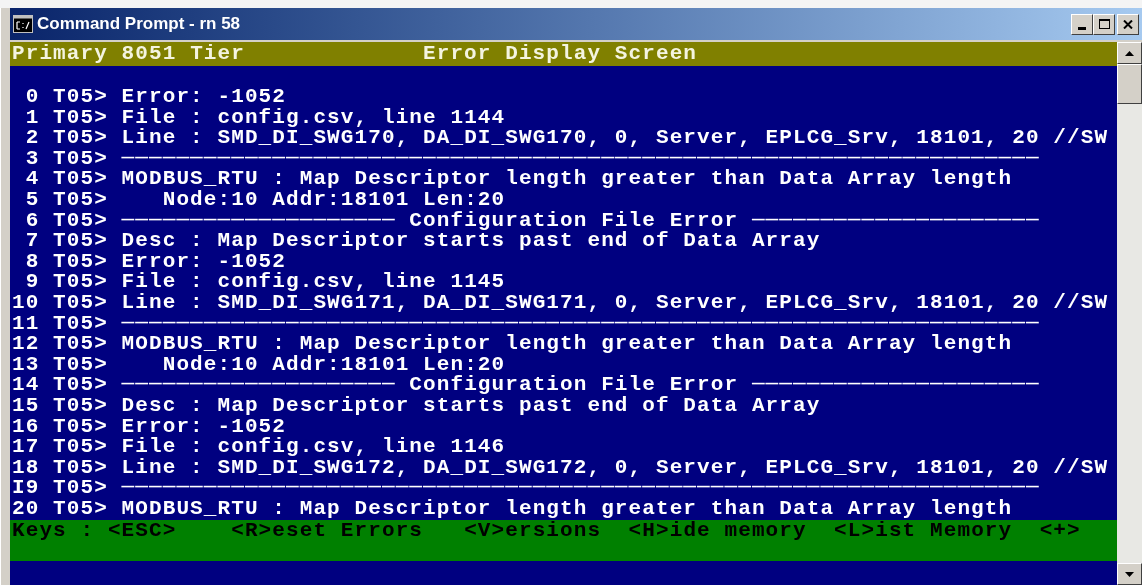 This screenshot has width=1142, height=585. Describe the element at coordinates (279, 282) in the screenshot. I see `console-line: T05> File : config.csv, line 1145` at that location.